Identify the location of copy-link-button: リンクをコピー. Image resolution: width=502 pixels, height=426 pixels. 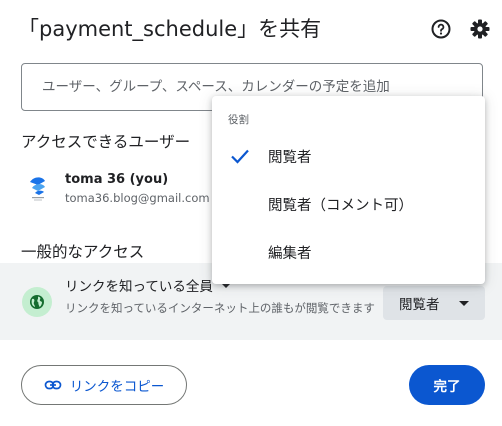
(104, 385).